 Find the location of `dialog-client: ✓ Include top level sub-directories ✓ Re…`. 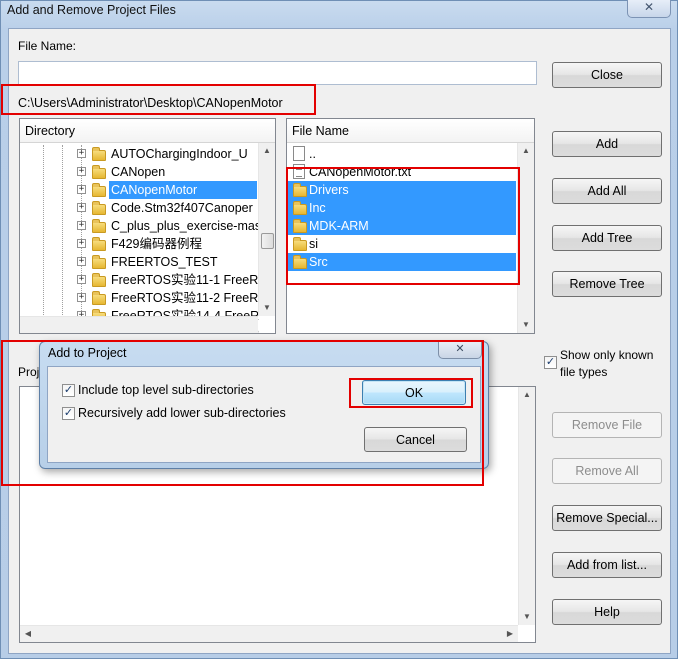

dialog-client: ✓ Include top level sub-directories ✓ Re… is located at coordinates (264, 414).